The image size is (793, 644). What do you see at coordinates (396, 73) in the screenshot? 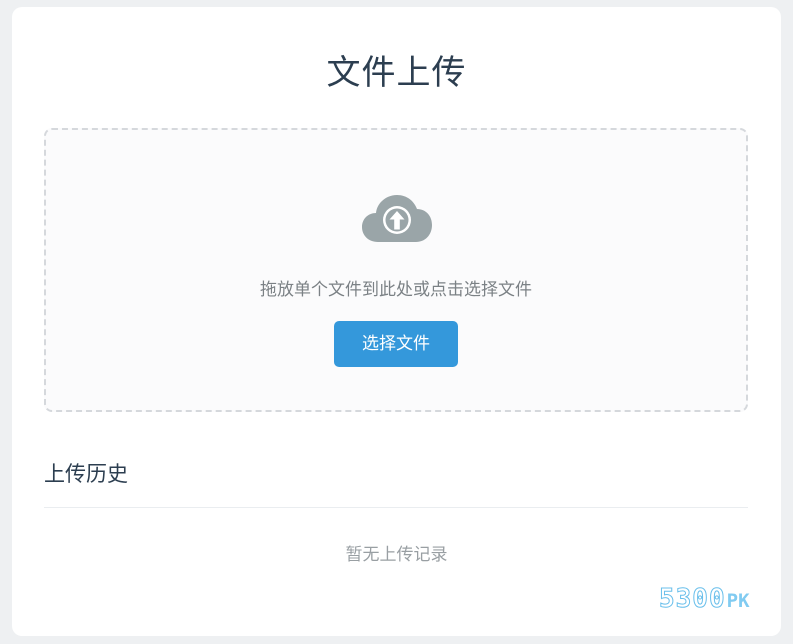
I see `page-title: 文件上传` at bounding box center [396, 73].